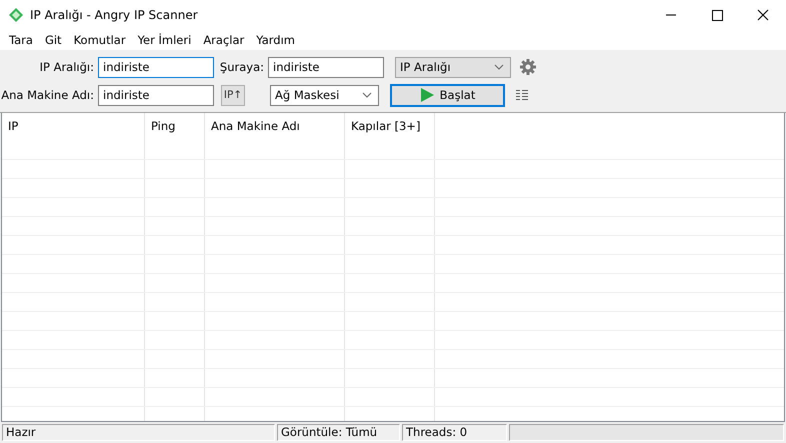 This screenshot has width=786, height=443. What do you see at coordinates (241, 67) in the screenshot?
I see `field-label: Şuraya:` at bounding box center [241, 67].